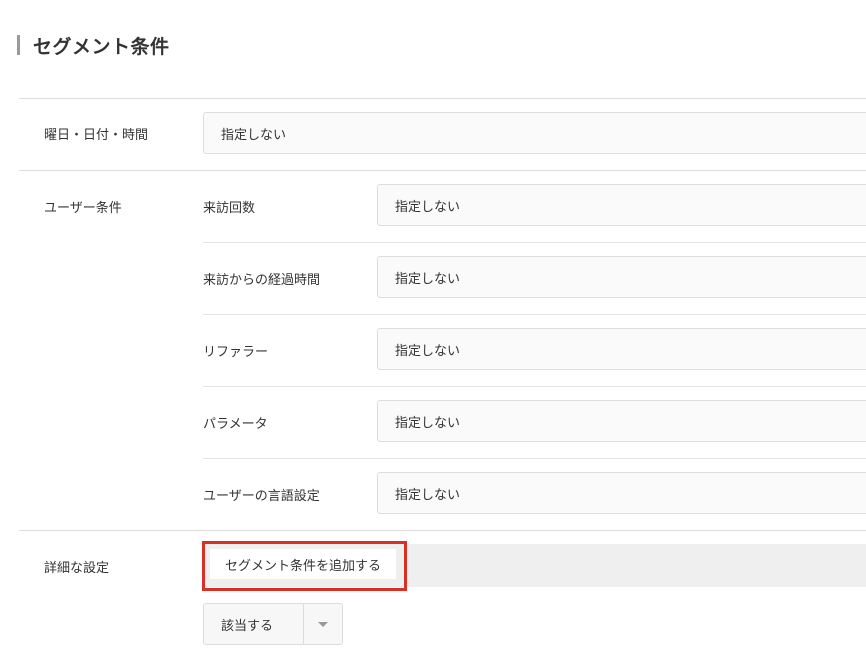 This screenshot has width=866, height=670. I want to click on caret-down-icon, so click(323, 624).